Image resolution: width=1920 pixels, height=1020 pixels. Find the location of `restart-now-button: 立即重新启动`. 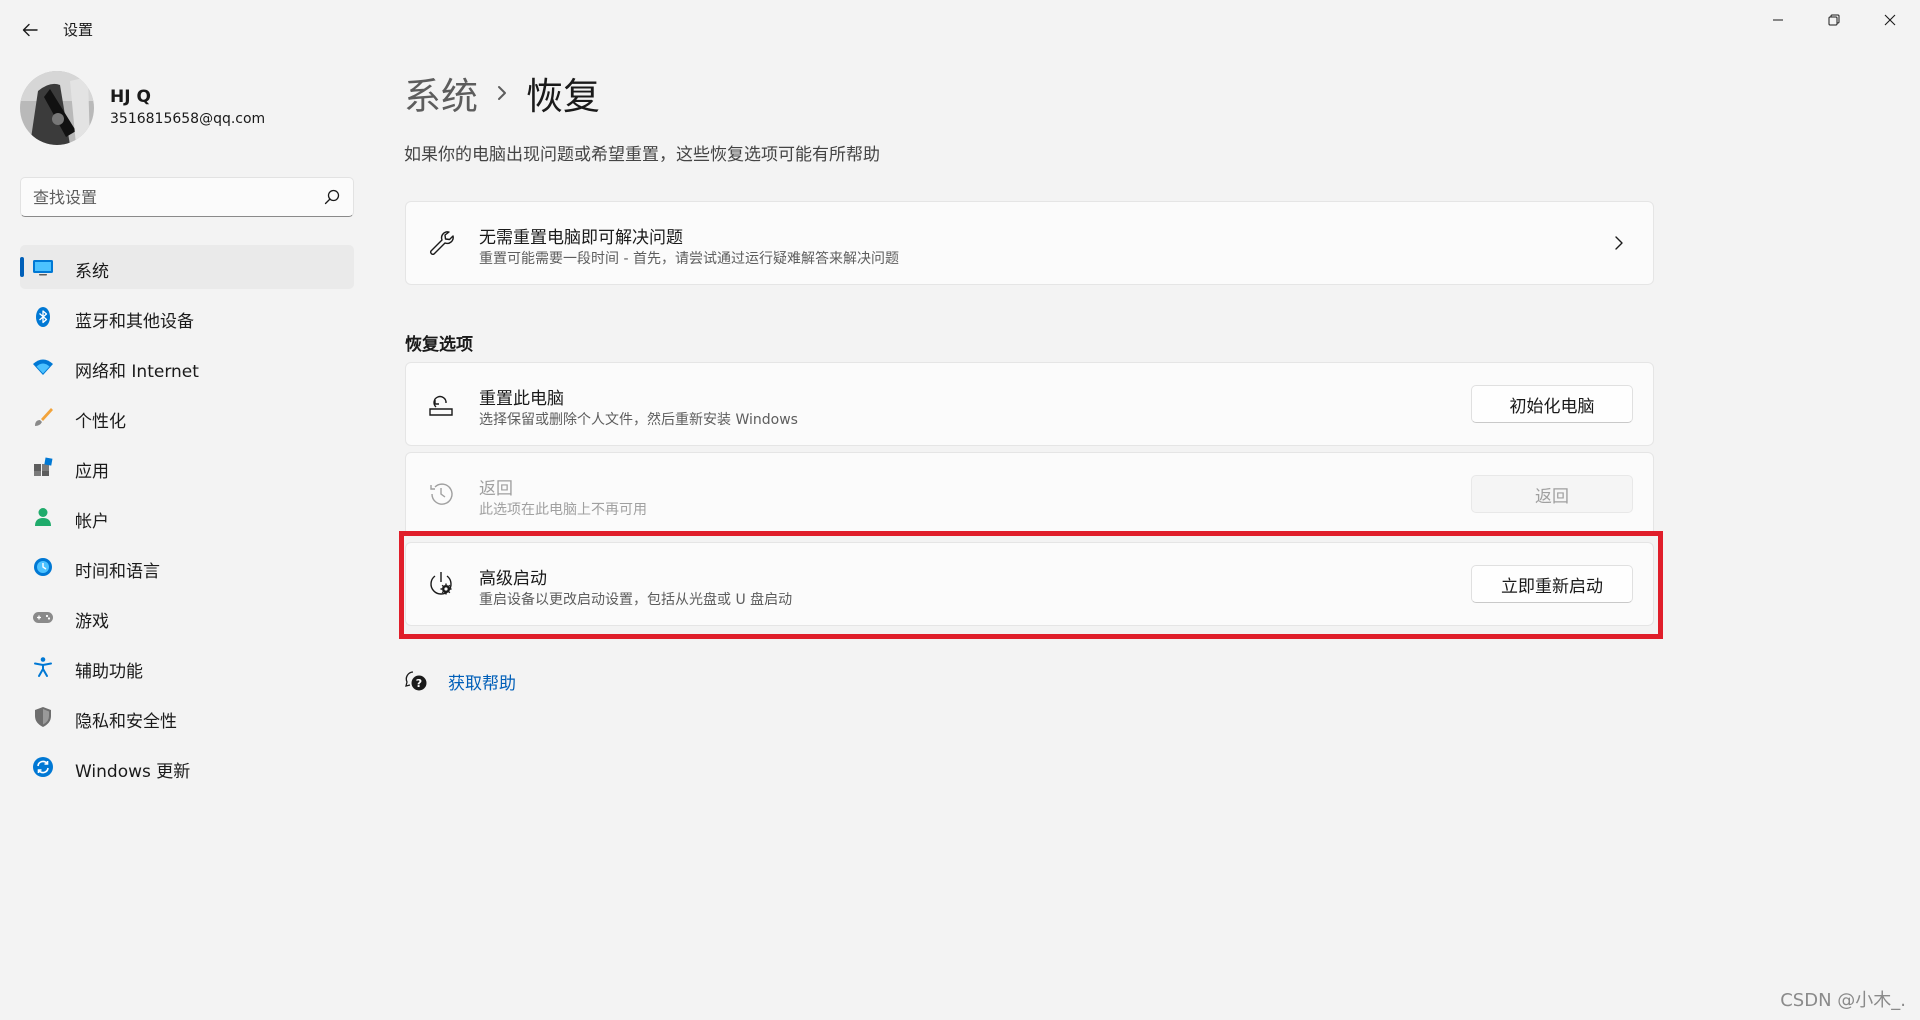

restart-now-button: 立即重新启动 is located at coordinates (1552, 584).